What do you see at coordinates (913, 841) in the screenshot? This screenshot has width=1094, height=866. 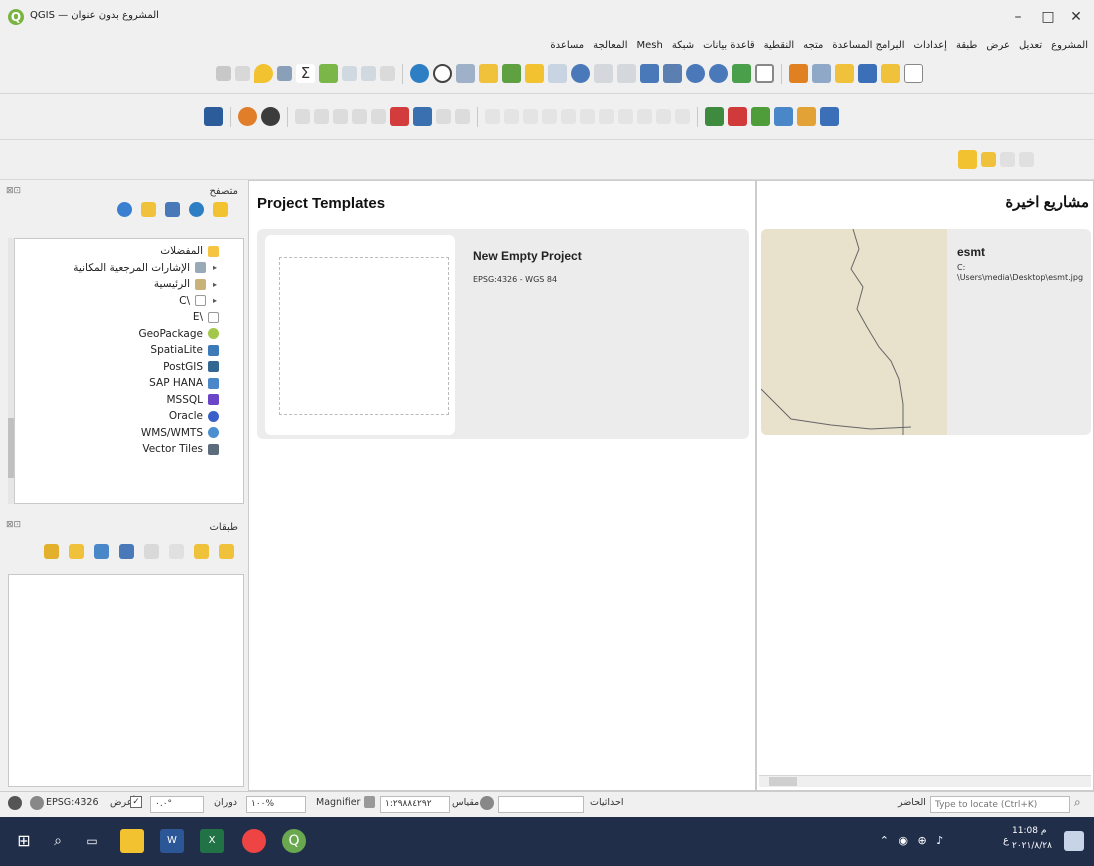 I see `tray-icons: ⌃ ◉ ⊕ ♪` at bounding box center [913, 841].